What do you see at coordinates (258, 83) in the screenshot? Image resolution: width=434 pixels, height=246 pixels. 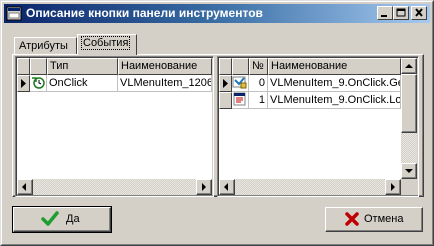 I see `table-row-number: 0` at bounding box center [258, 83].